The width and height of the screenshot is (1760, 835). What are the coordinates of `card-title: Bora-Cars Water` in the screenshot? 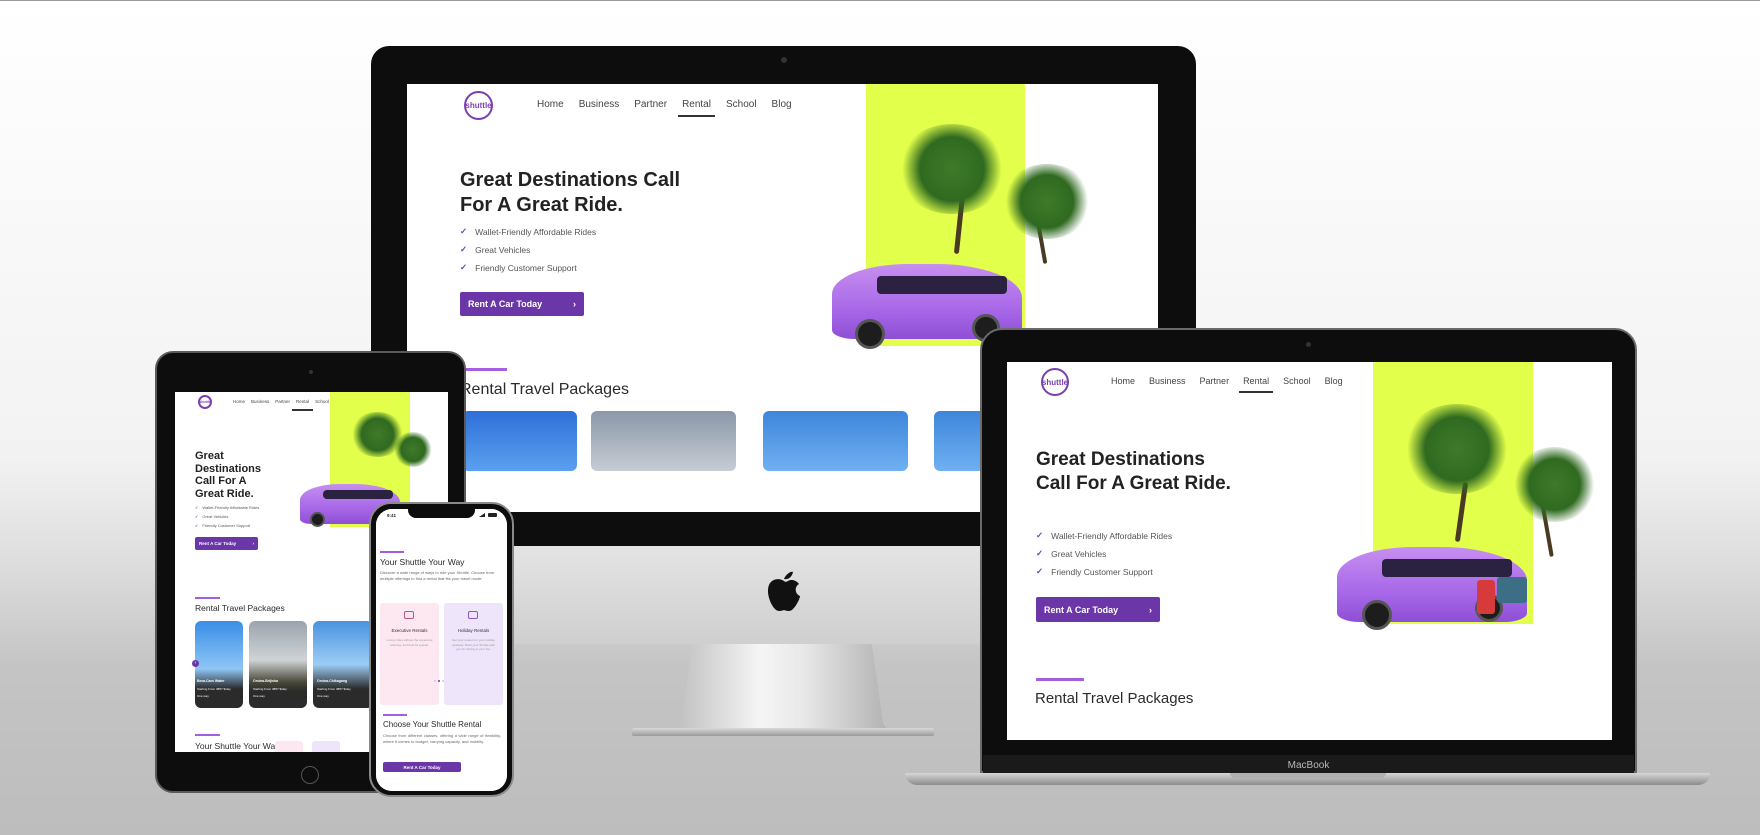 It's located at (211, 681).